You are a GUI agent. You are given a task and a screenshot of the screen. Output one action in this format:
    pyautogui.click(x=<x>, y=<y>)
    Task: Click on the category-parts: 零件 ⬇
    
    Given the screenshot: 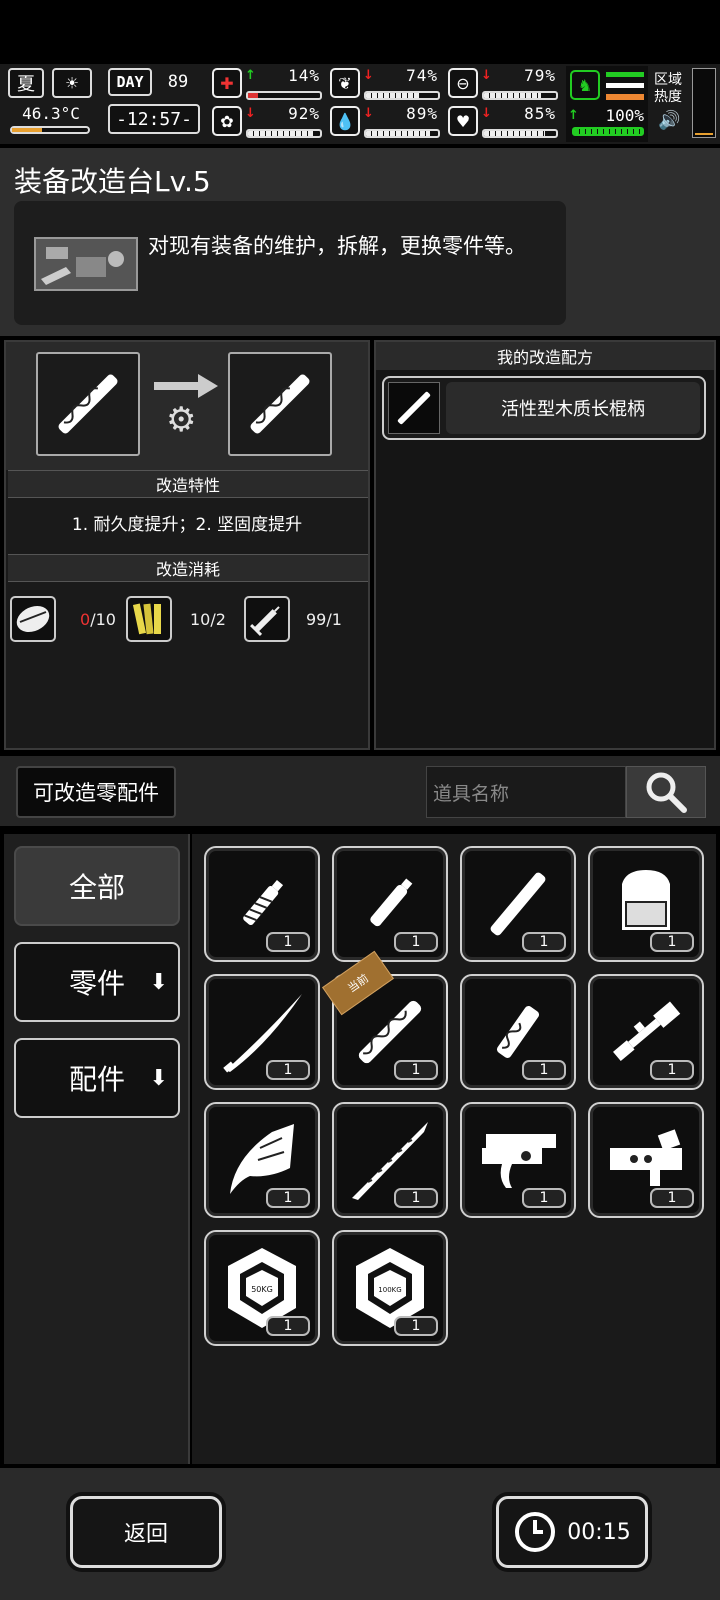 What is the action you would take?
    pyautogui.click(x=97, y=982)
    